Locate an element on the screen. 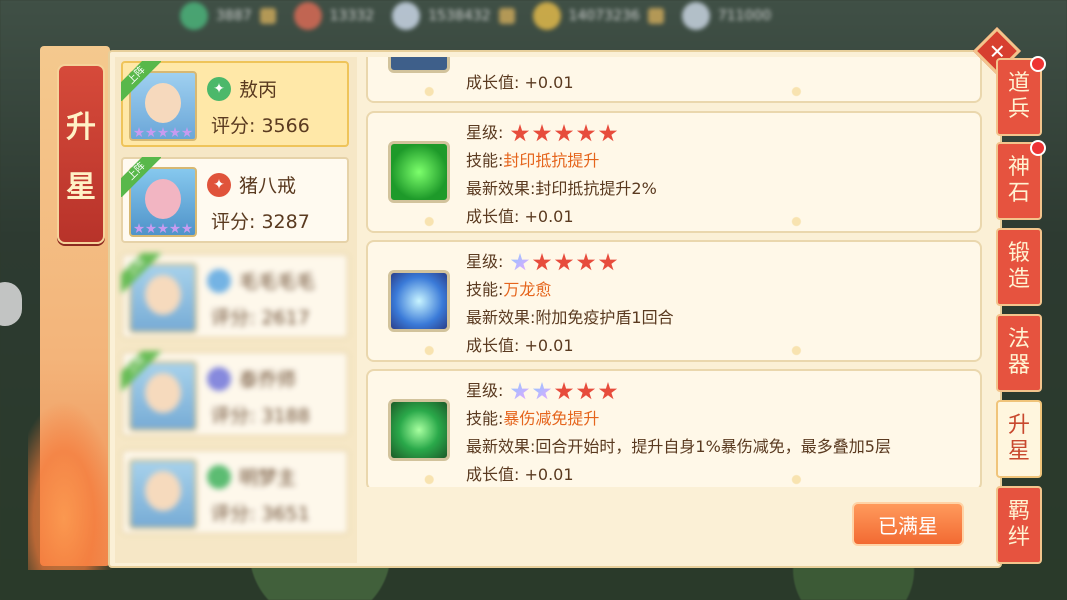 This screenshot has width=1067, height=600. tab-weapon: 道兵 is located at coordinates (1021, 96).